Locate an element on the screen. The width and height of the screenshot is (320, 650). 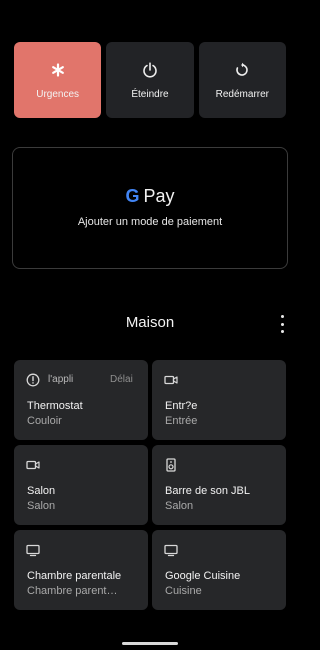
google-g-logo: G is located at coordinates (132, 196).